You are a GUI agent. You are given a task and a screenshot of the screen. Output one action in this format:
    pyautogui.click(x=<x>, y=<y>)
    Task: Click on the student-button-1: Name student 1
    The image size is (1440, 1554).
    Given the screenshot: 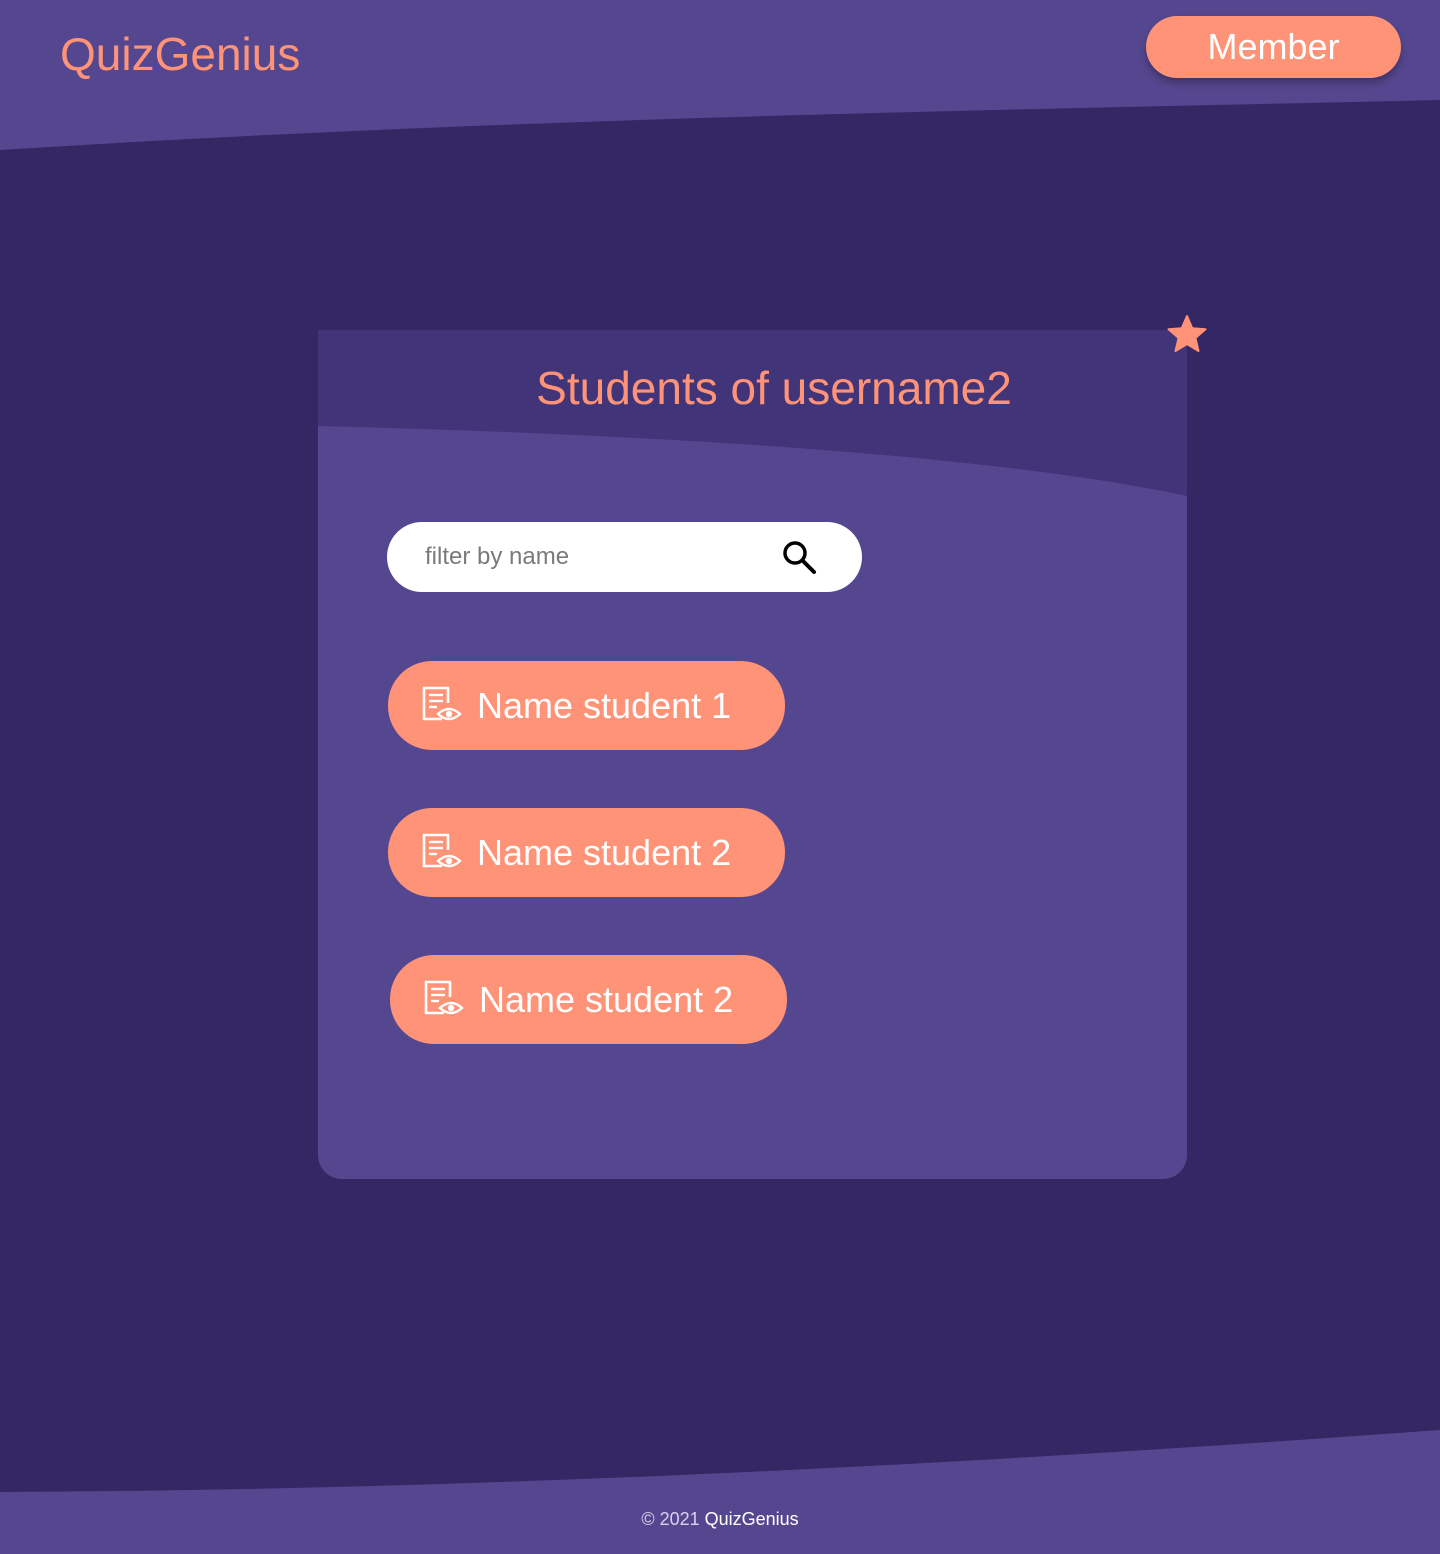 What is the action you would take?
    pyautogui.click(x=586, y=705)
    